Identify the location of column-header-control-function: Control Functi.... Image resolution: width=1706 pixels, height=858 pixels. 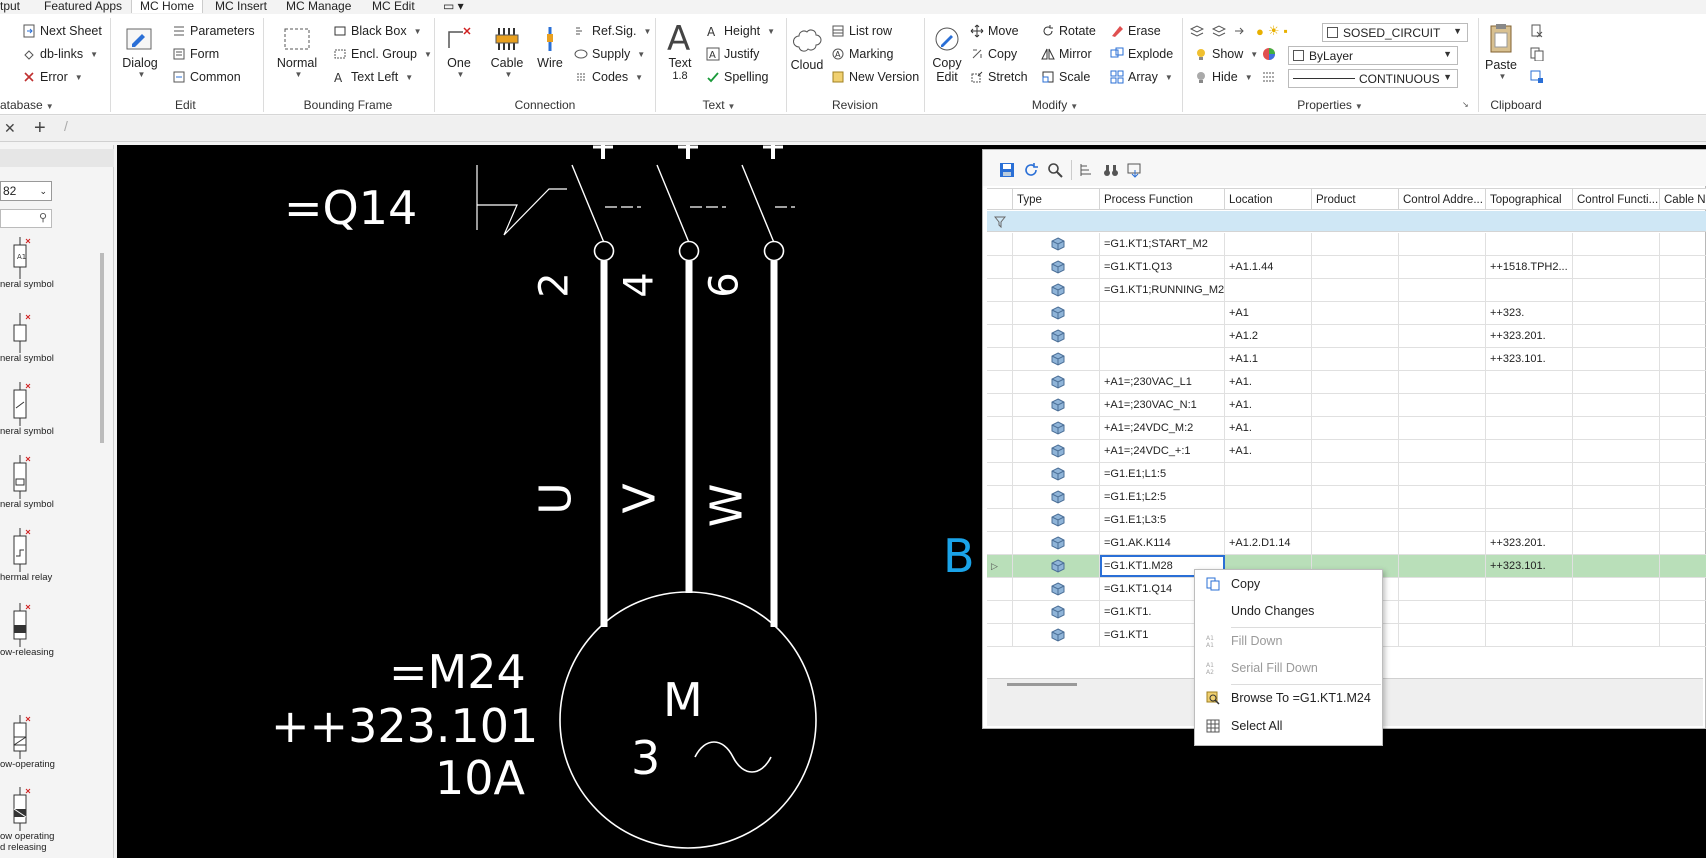
(1616, 199).